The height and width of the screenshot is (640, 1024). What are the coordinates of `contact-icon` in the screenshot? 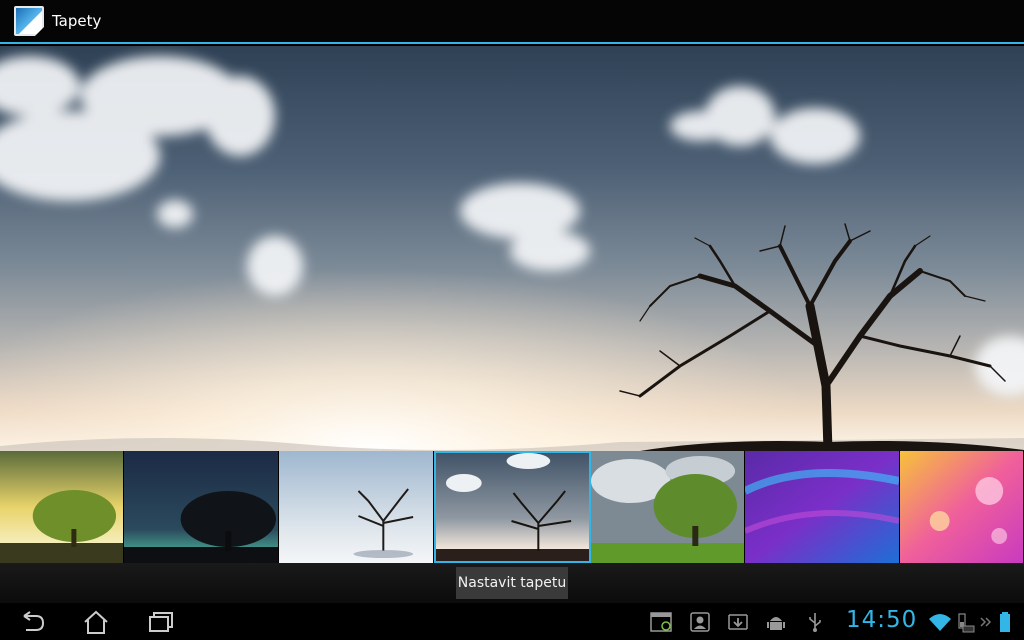 It's located at (700, 622).